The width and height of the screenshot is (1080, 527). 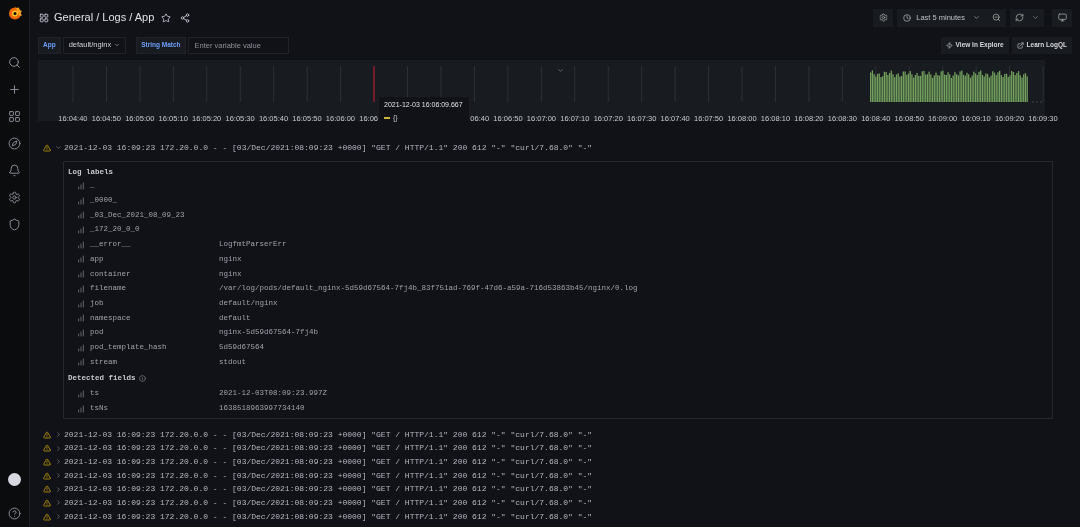 I want to click on monitor-icon, so click(x=1062, y=17).